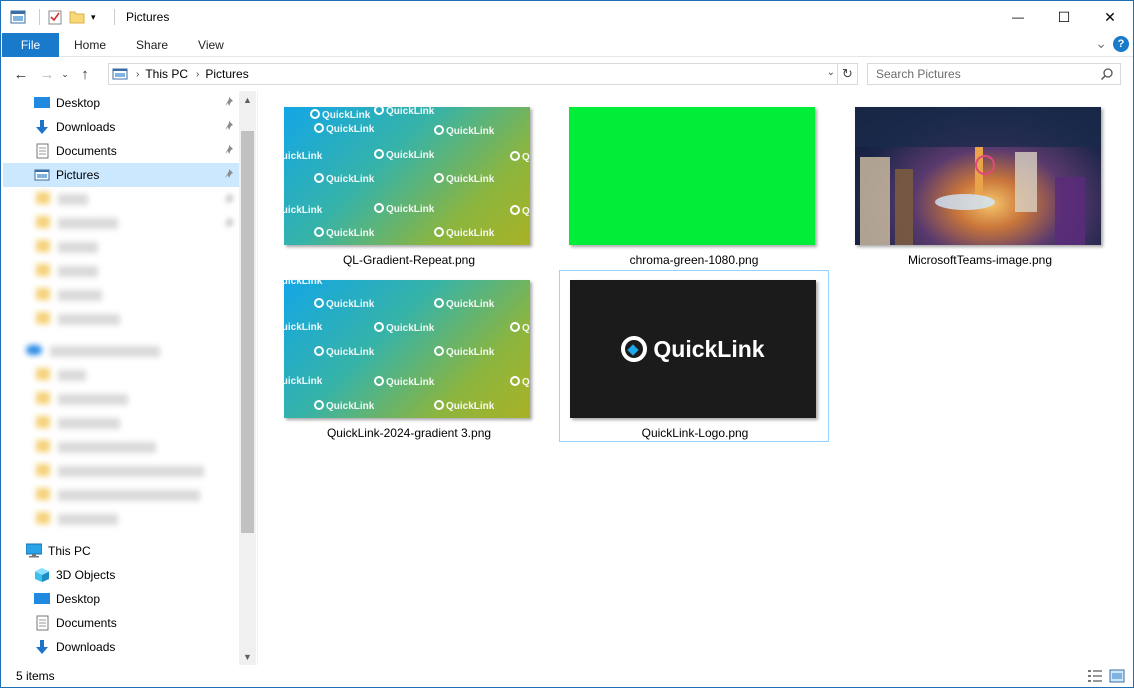 This screenshot has height=688, width=1134. Describe the element at coordinates (121, 175) in the screenshot. I see `nav-item-pictures: Pictures` at that location.